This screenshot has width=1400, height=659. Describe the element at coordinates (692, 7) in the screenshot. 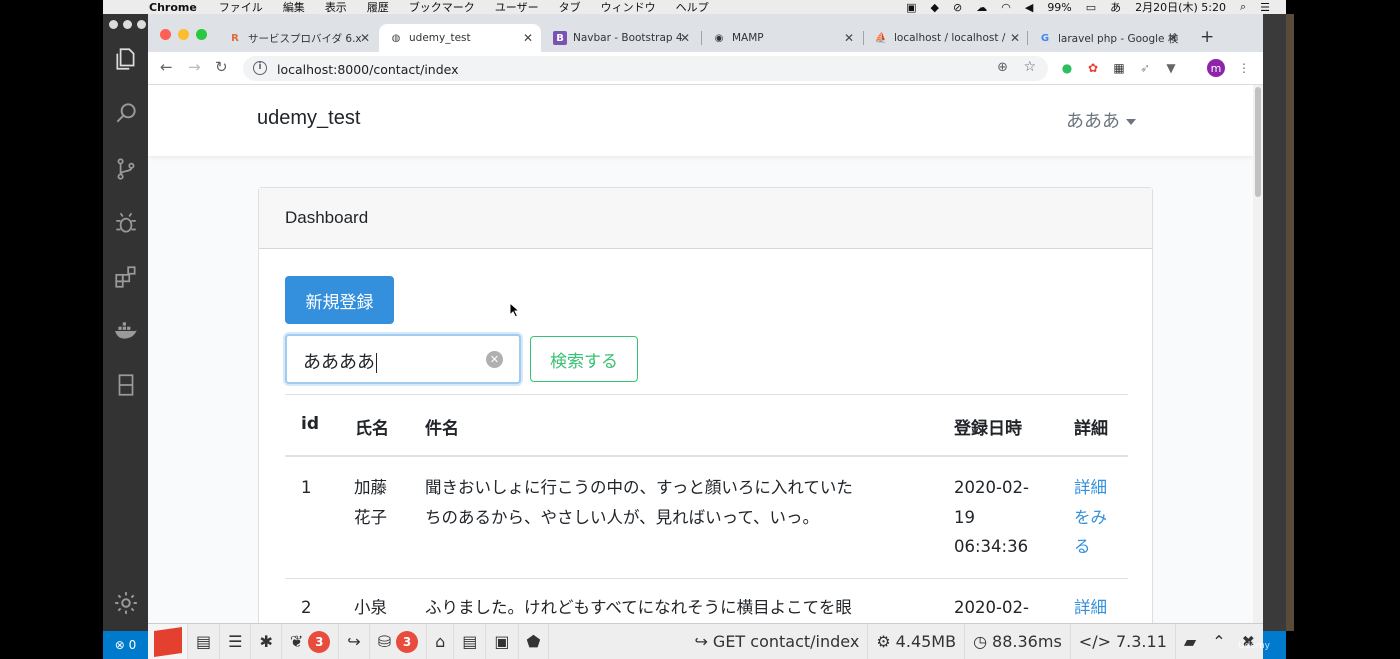

I see `menu-help: ヘルプ` at that location.